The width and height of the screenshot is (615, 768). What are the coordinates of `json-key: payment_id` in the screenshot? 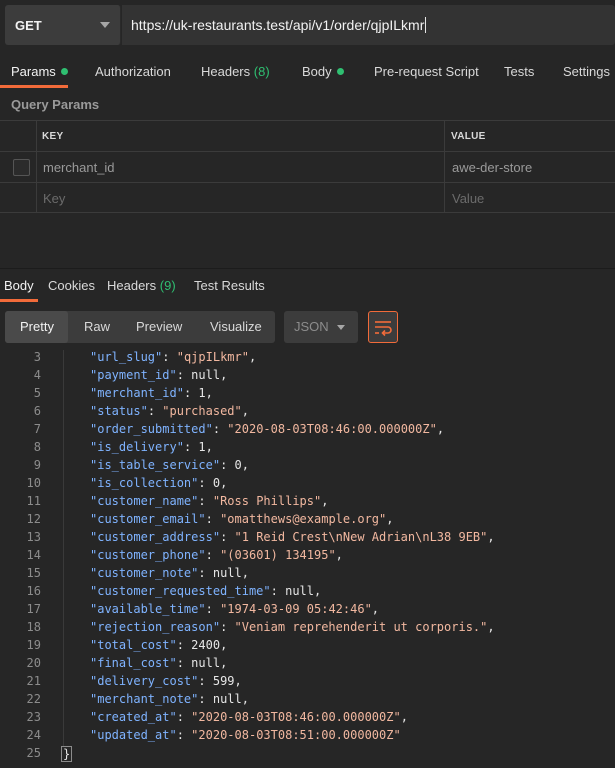 It's located at (133, 375).